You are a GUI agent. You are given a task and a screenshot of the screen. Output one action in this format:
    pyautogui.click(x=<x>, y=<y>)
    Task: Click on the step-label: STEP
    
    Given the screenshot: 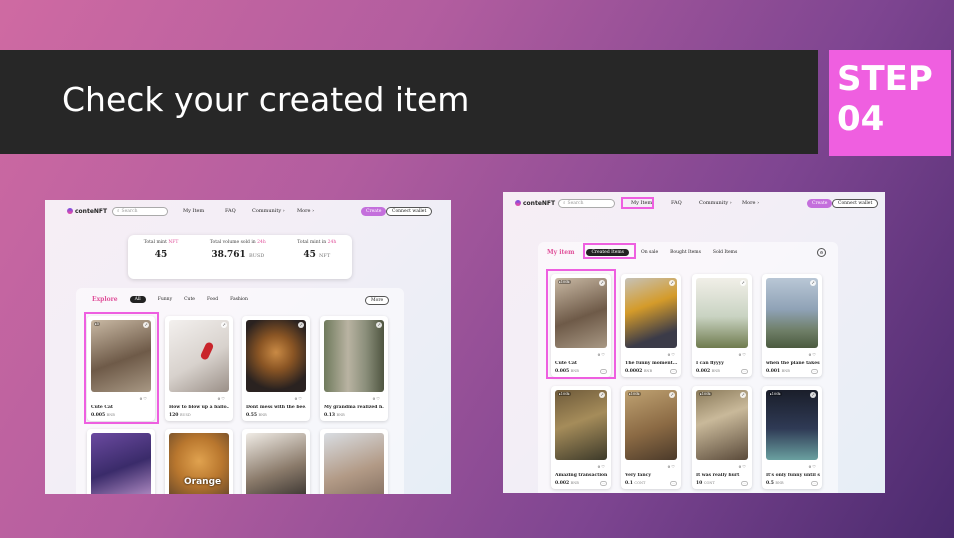 What is the action you would take?
    pyautogui.click(x=885, y=79)
    